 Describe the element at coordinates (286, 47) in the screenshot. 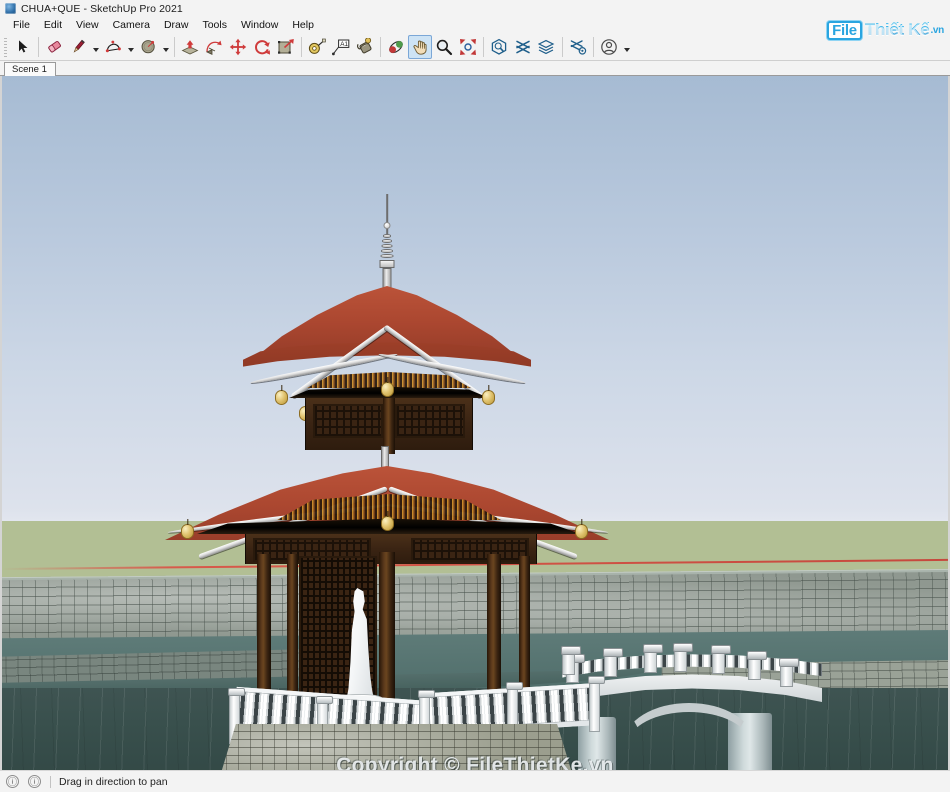

I see `scale-tool` at that location.